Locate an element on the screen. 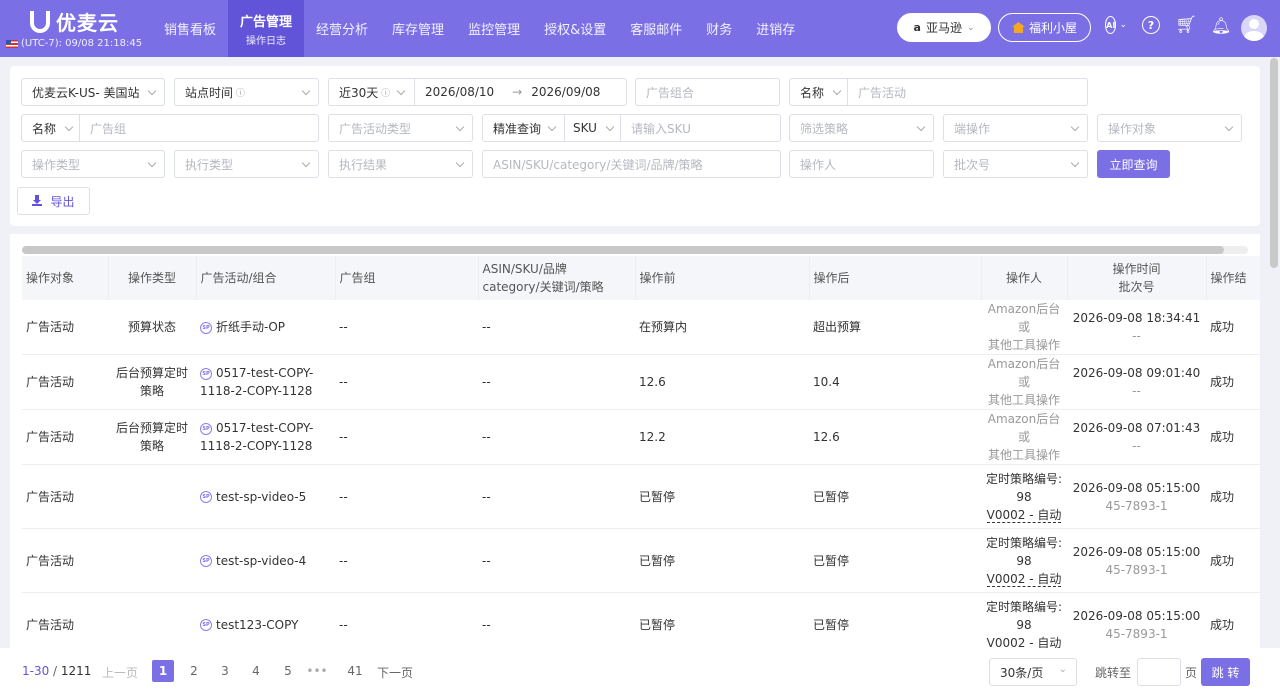 Image resolution: width=1280 pixels, height=693 pixels. date-start: 2026/08/10 is located at coordinates (459, 92).